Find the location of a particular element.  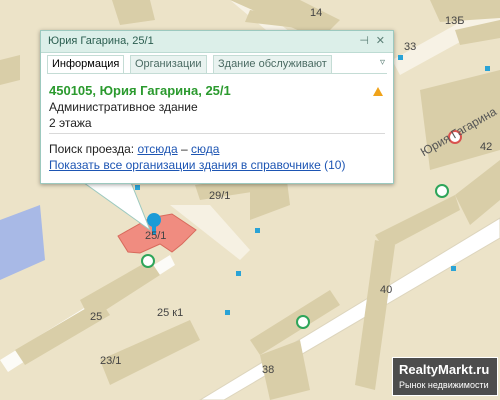

route-label: Поиск проезда: is located at coordinates (92, 149).